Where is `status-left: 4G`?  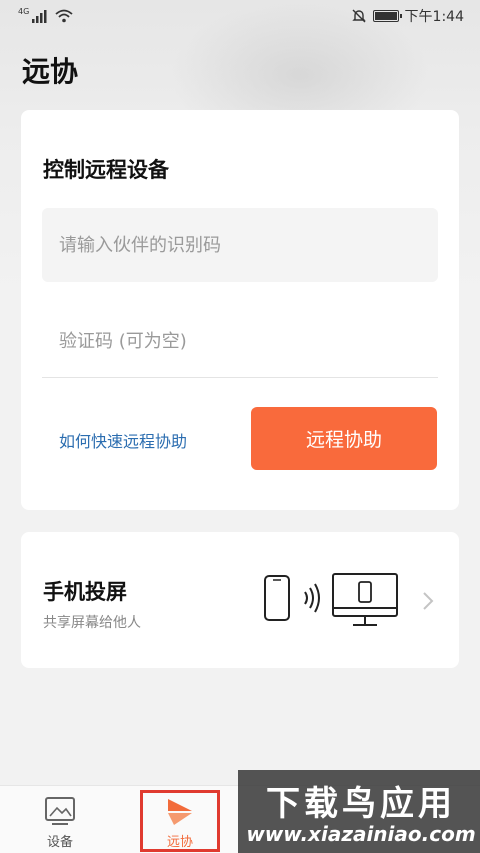 status-left: 4G is located at coordinates (45, 14).